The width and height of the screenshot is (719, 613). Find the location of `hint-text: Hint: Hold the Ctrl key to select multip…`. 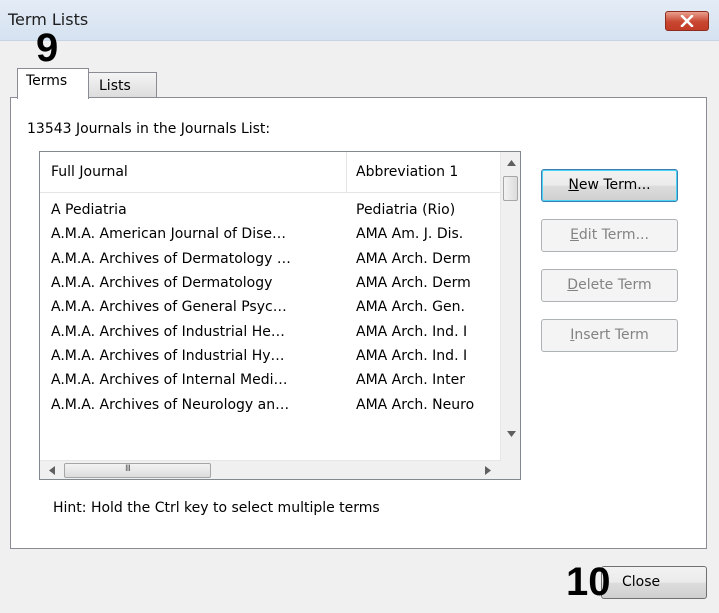

hint-text: Hint: Hold the Ctrl key to select multip… is located at coordinates (216, 508).